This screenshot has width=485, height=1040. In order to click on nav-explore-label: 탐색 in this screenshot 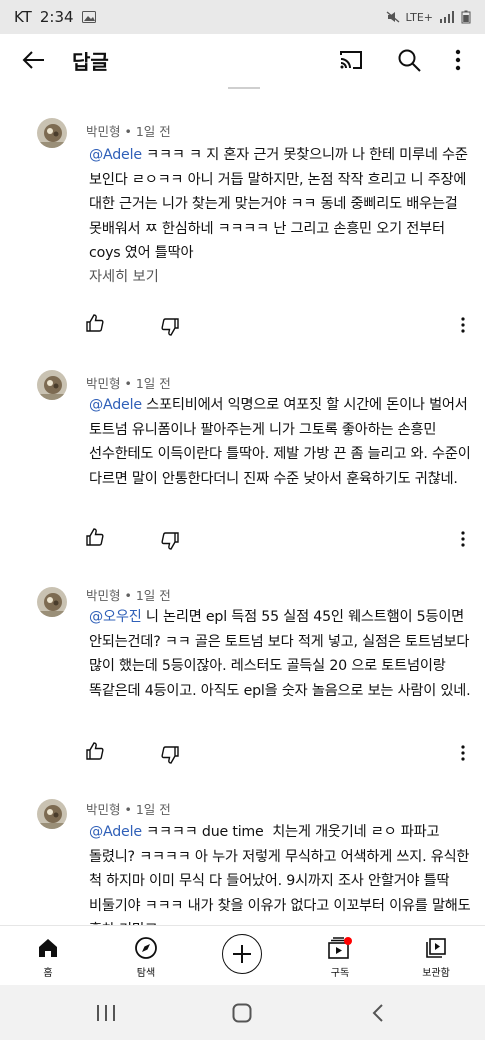, I will do `click(146, 973)`.